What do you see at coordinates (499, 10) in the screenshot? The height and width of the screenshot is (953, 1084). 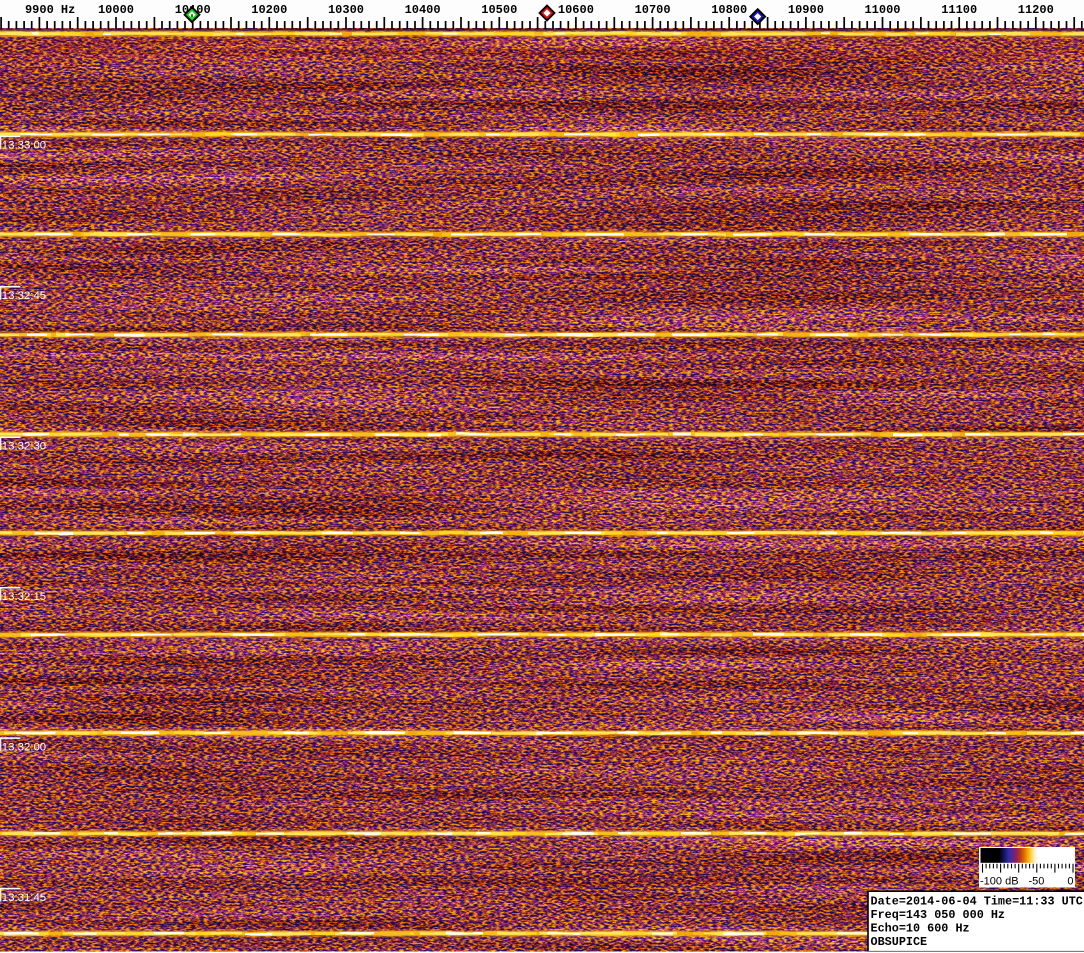 I see `svg-text: 10500` at bounding box center [499, 10].